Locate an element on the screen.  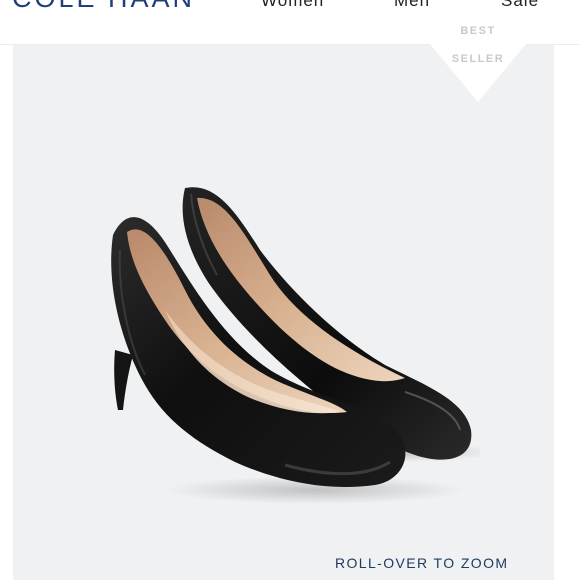
brand-logo: COLE HAAN is located at coordinates (103, 7).